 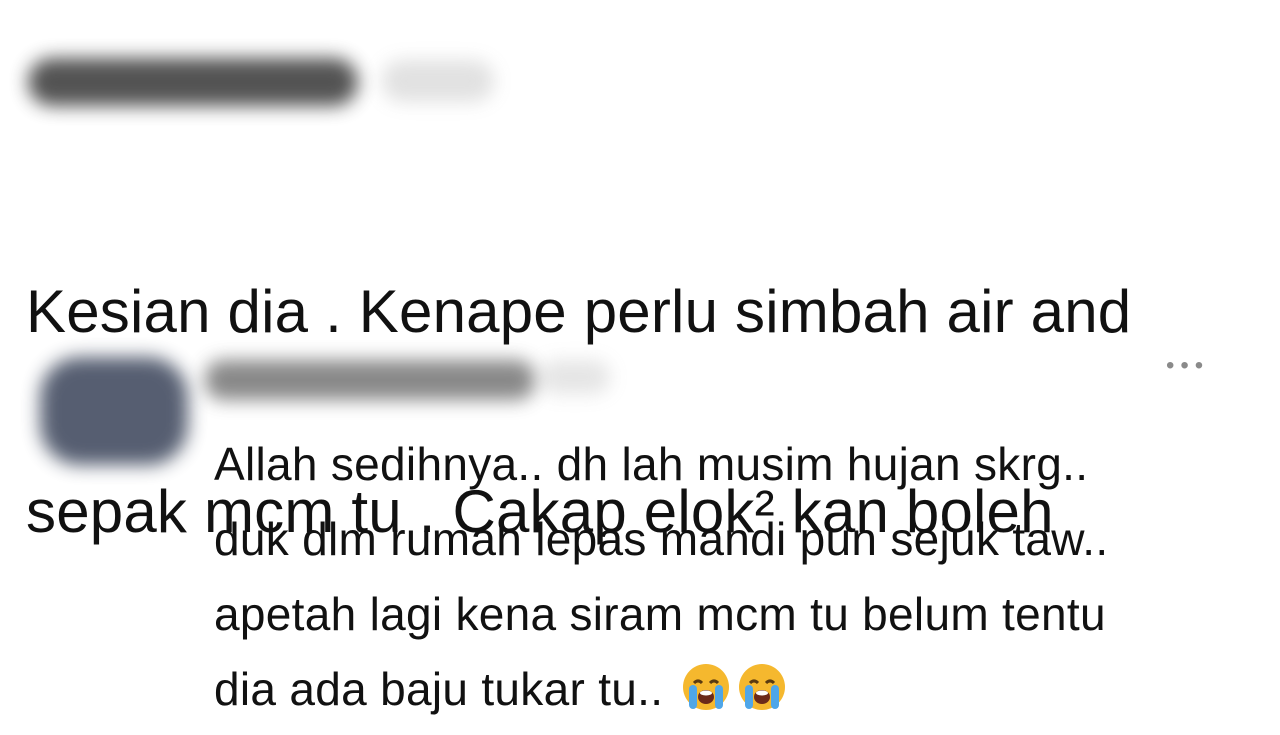 I want to click on comment-author-name-blurred-tail, so click(x=575, y=377).